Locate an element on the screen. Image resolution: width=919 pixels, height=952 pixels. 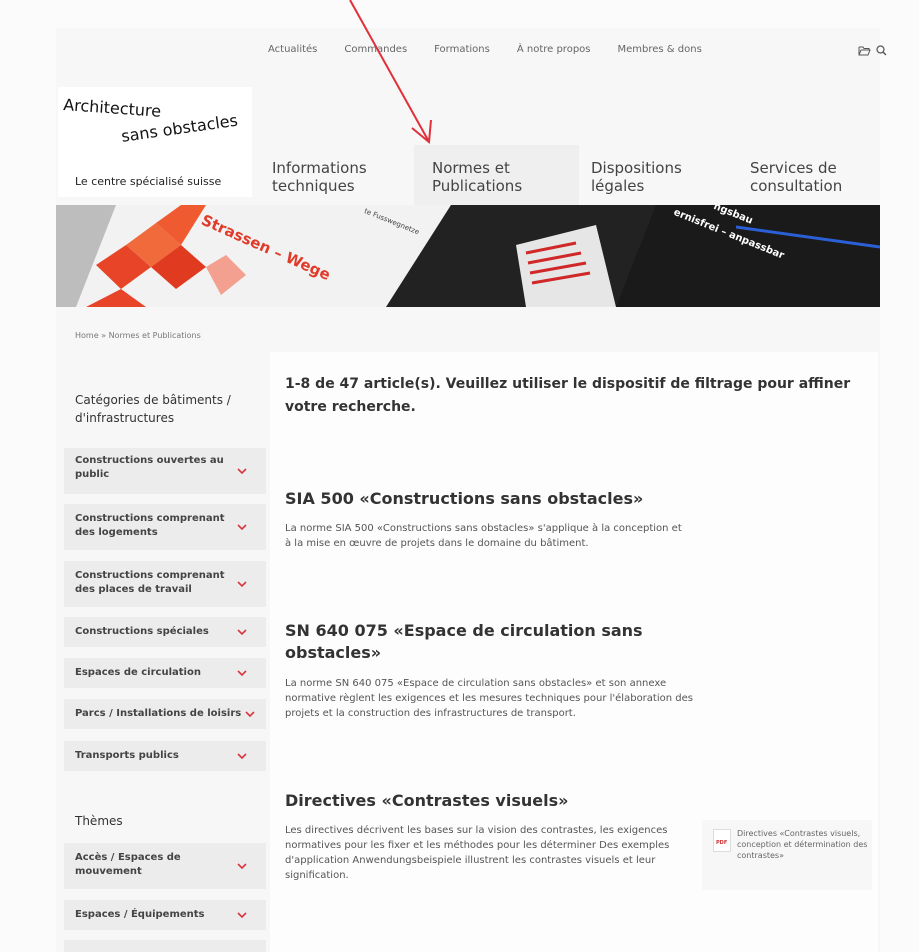
pdf-tag: PDF is located at coordinates (722, 843).